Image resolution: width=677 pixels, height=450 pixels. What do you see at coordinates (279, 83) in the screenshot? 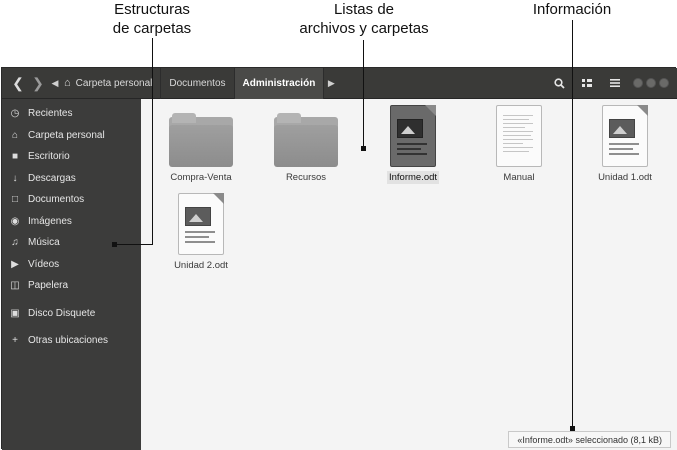
I see `breadcrumb-administracion: Administración` at bounding box center [279, 83].